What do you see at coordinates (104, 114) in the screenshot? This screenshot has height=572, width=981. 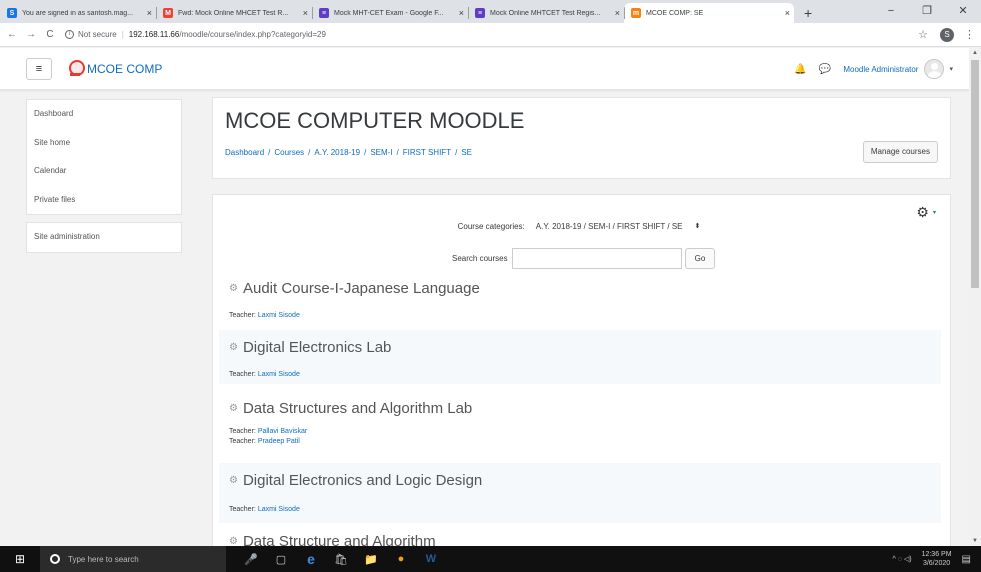 I see `sidebar-item-dashboard: Dashboard` at bounding box center [104, 114].